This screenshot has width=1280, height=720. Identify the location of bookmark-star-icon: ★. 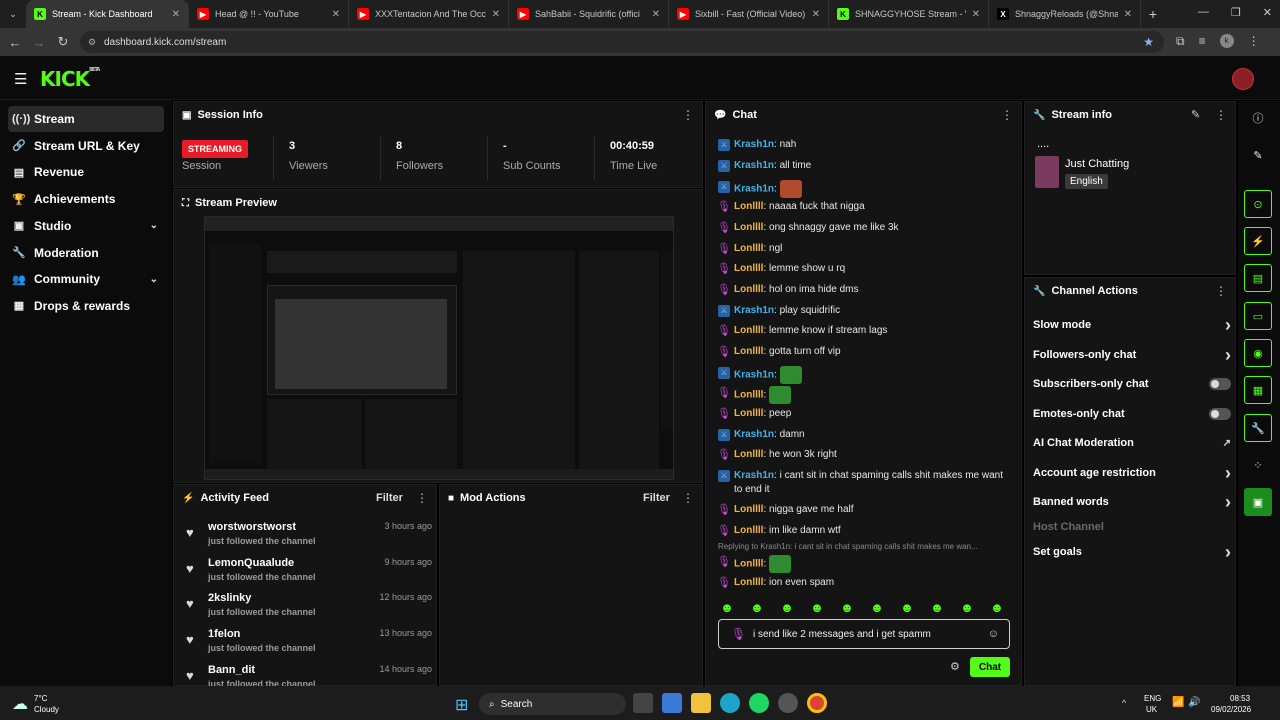
(1148, 42).